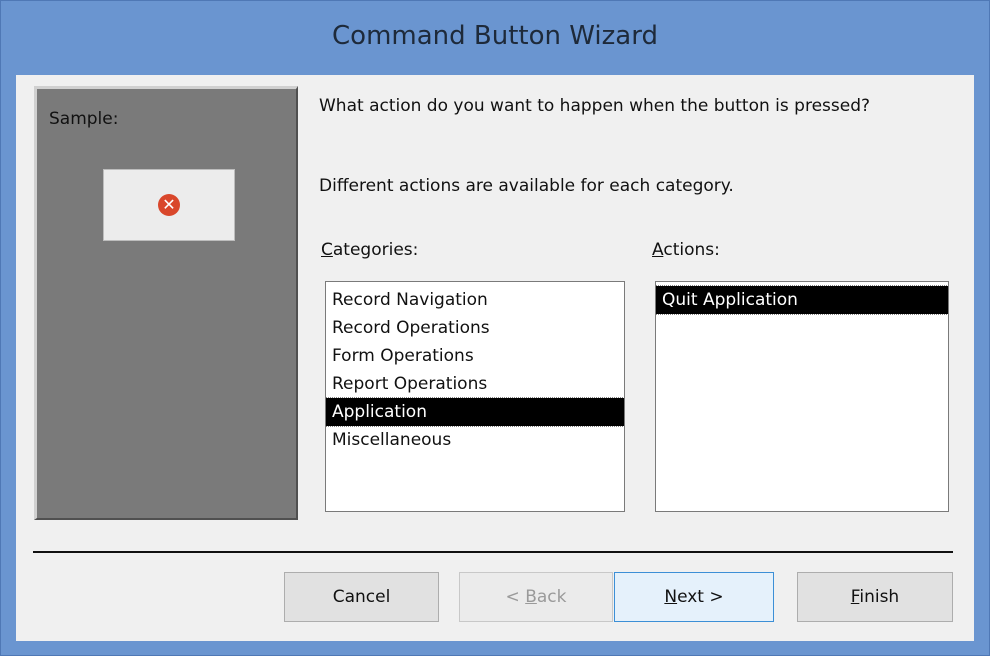  What do you see at coordinates (658, 250) in the screenshot?
I see `actions-label-hotkey: A` at bounding box center [658, 250].